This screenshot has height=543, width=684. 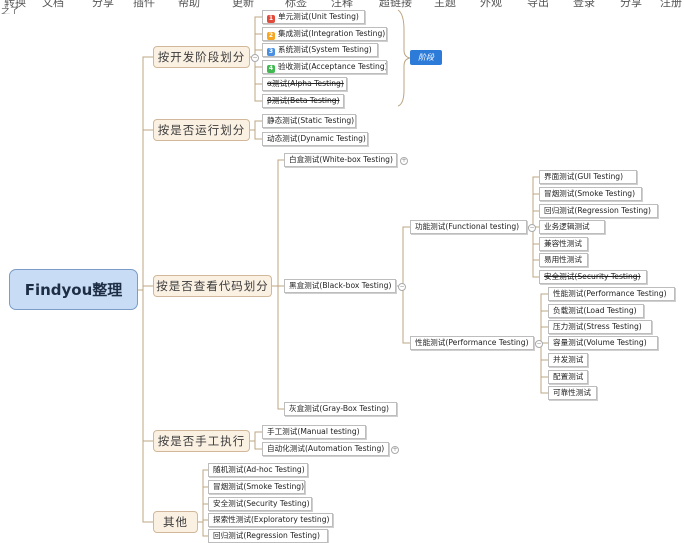 I want to click on leaf-black-box-testing: 黑盒测试(Black-box Testing), so click(x=340, y=286).